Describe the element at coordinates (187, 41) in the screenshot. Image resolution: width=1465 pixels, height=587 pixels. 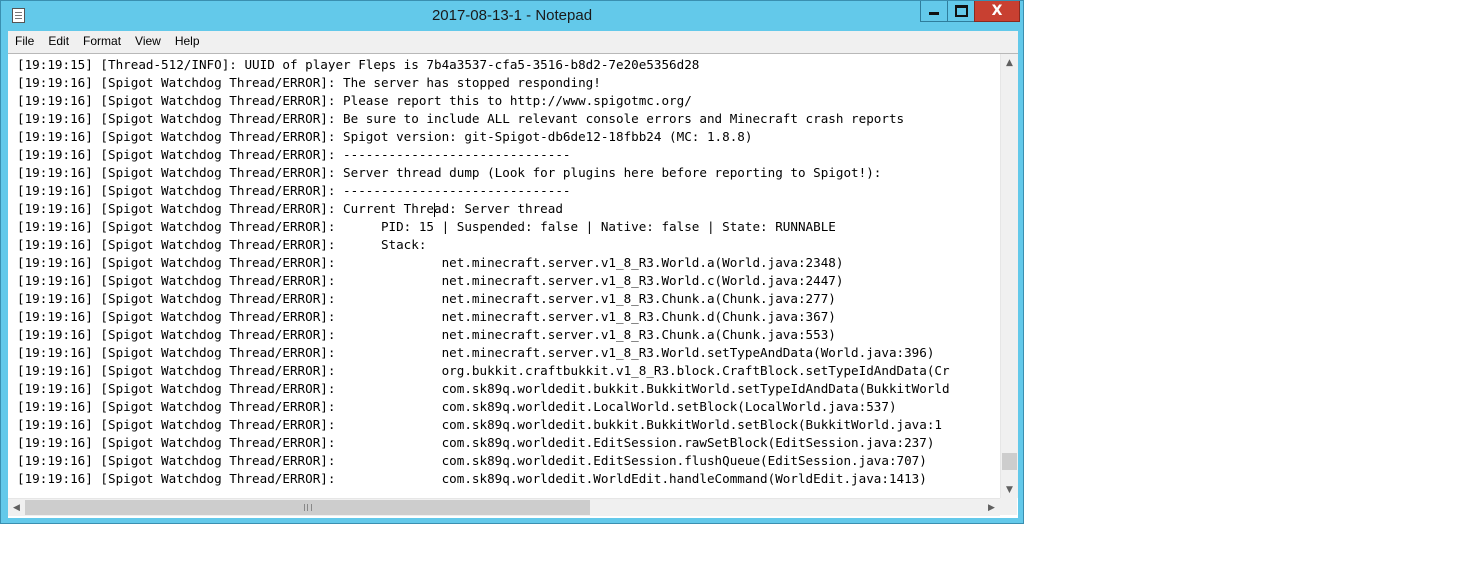
I see `menu-help: Help` at that location.